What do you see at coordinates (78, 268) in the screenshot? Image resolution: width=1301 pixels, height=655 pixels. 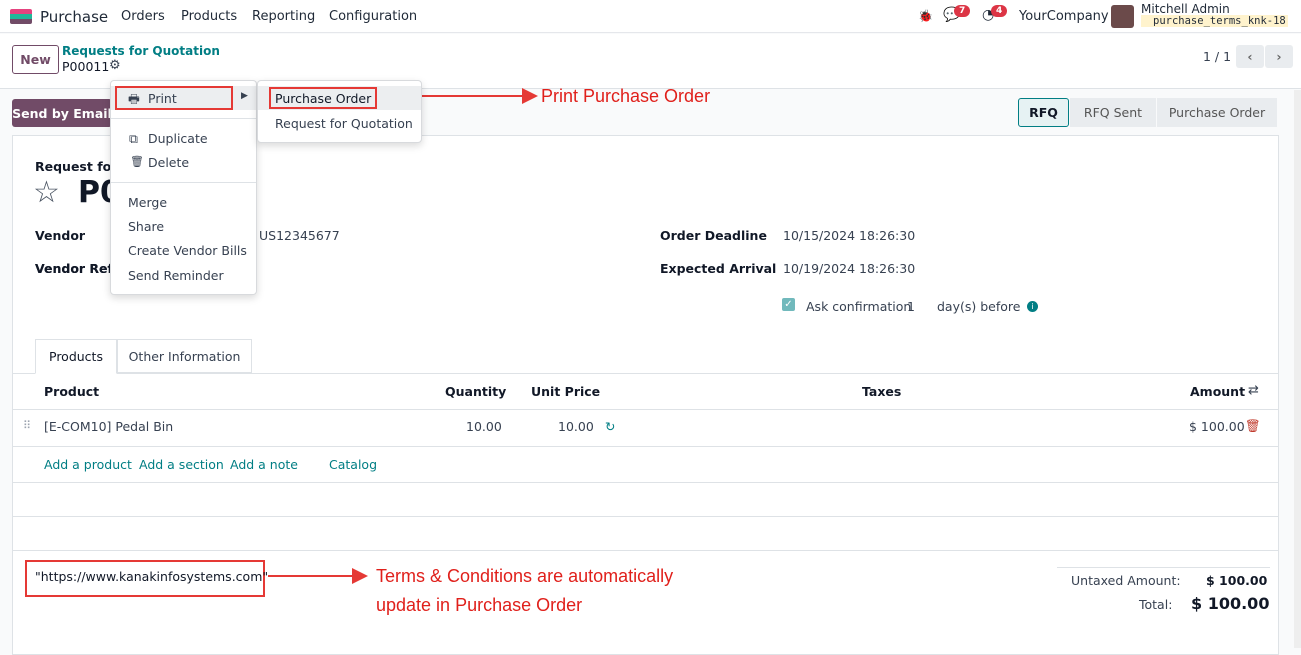 I see `vendor-reference-label-visible: Vendor Refe` at bounding box center [78, 268].